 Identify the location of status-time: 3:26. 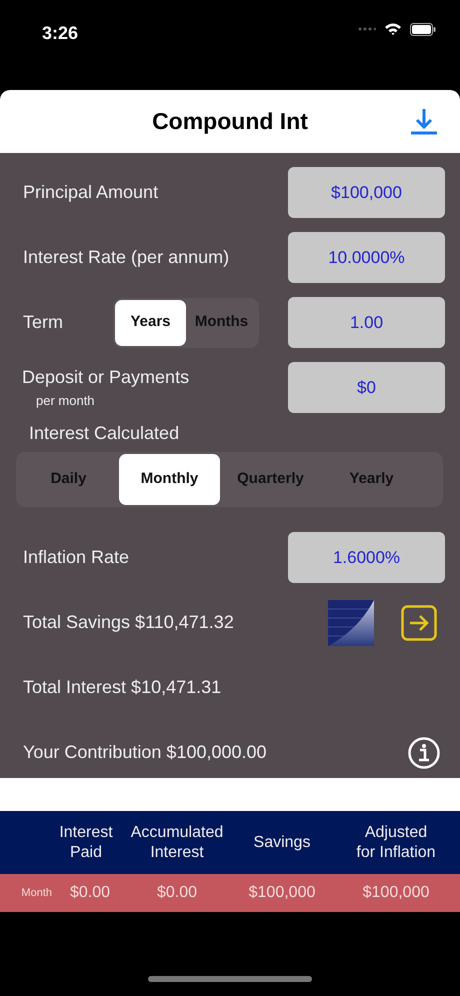
(60, 33).